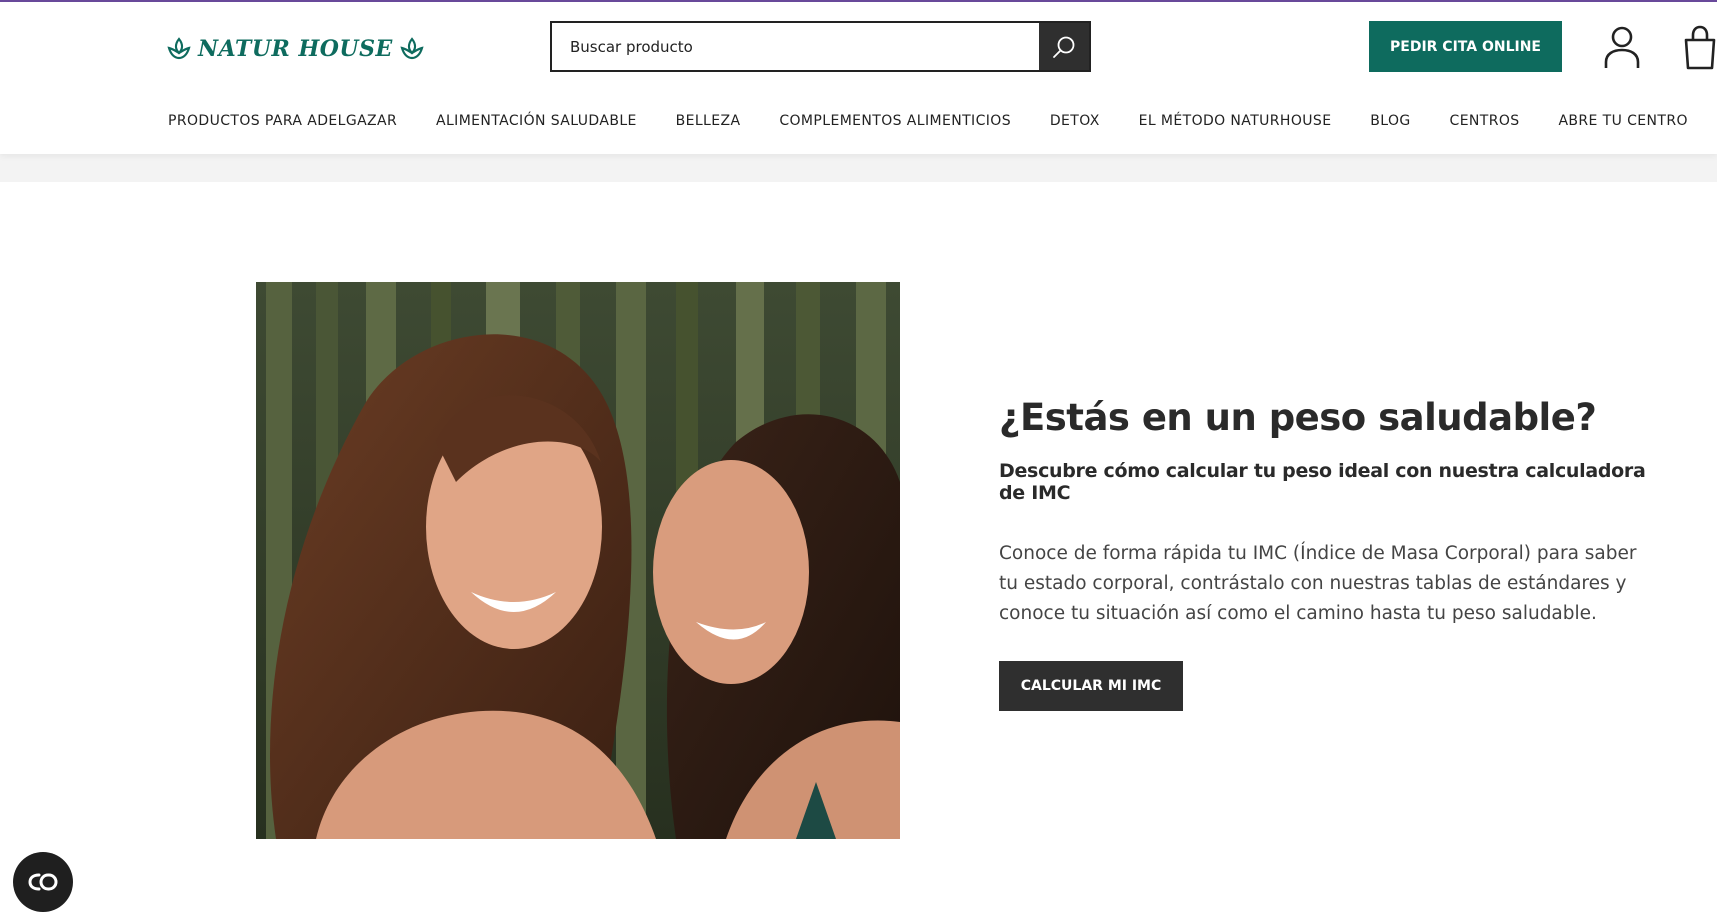  What do you see at coordinates (536, 121) in the screenshot?
I see `nav-item-alimentacion-saludable: ALIMENTACIÓN SALUDABLE` at bounding box center [536, 121].